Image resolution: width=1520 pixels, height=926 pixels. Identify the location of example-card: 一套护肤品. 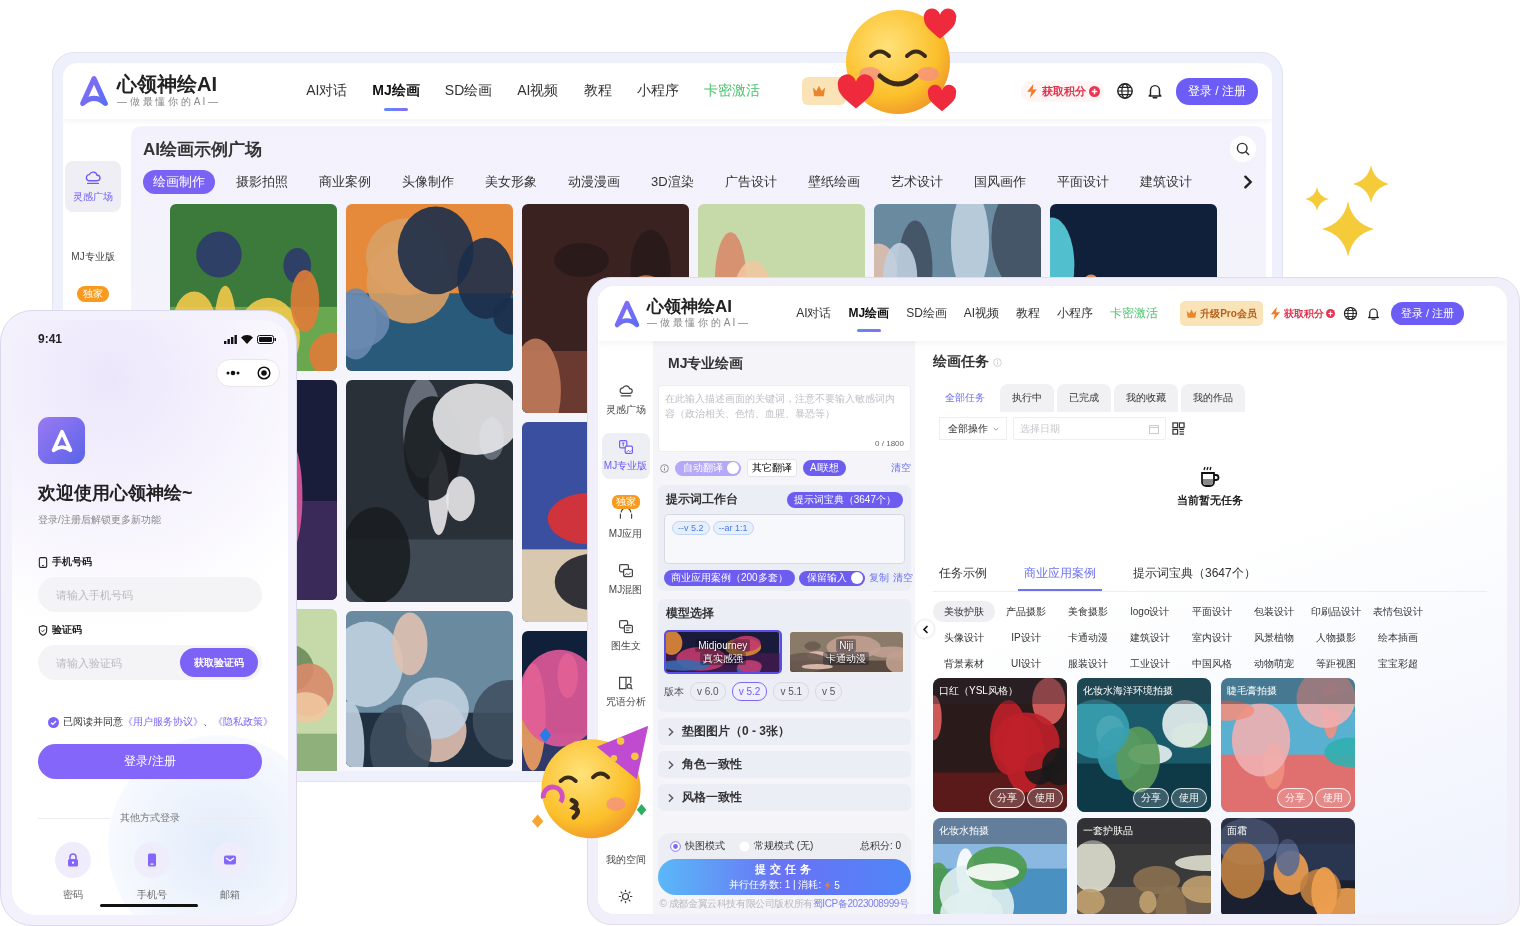
(1144, 866).